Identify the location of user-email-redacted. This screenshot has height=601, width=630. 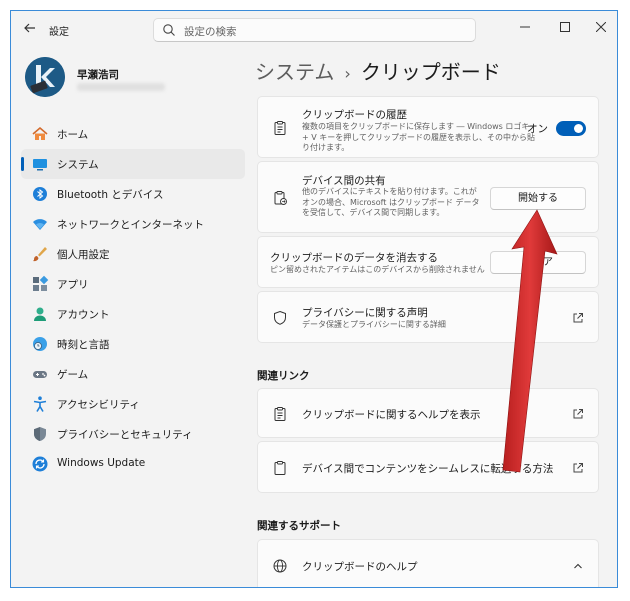
(121, 87).